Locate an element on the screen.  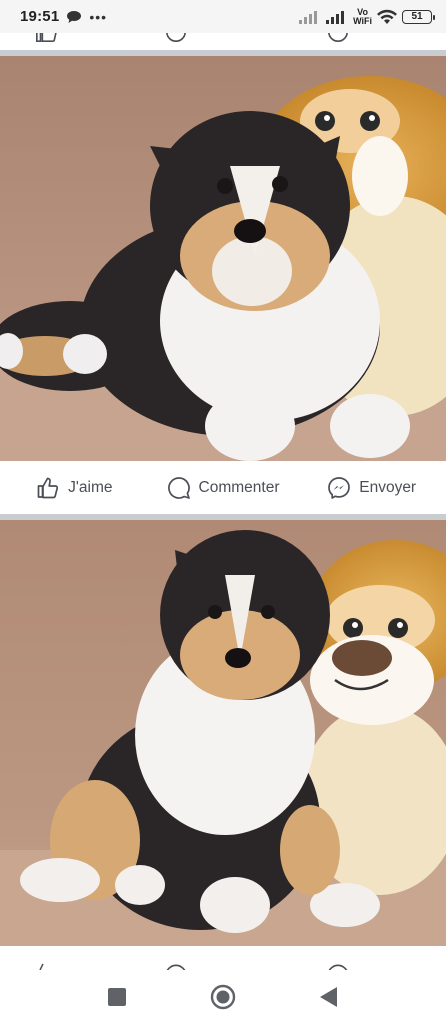
battery-icon: 51 is located at coordinates (418, 16).